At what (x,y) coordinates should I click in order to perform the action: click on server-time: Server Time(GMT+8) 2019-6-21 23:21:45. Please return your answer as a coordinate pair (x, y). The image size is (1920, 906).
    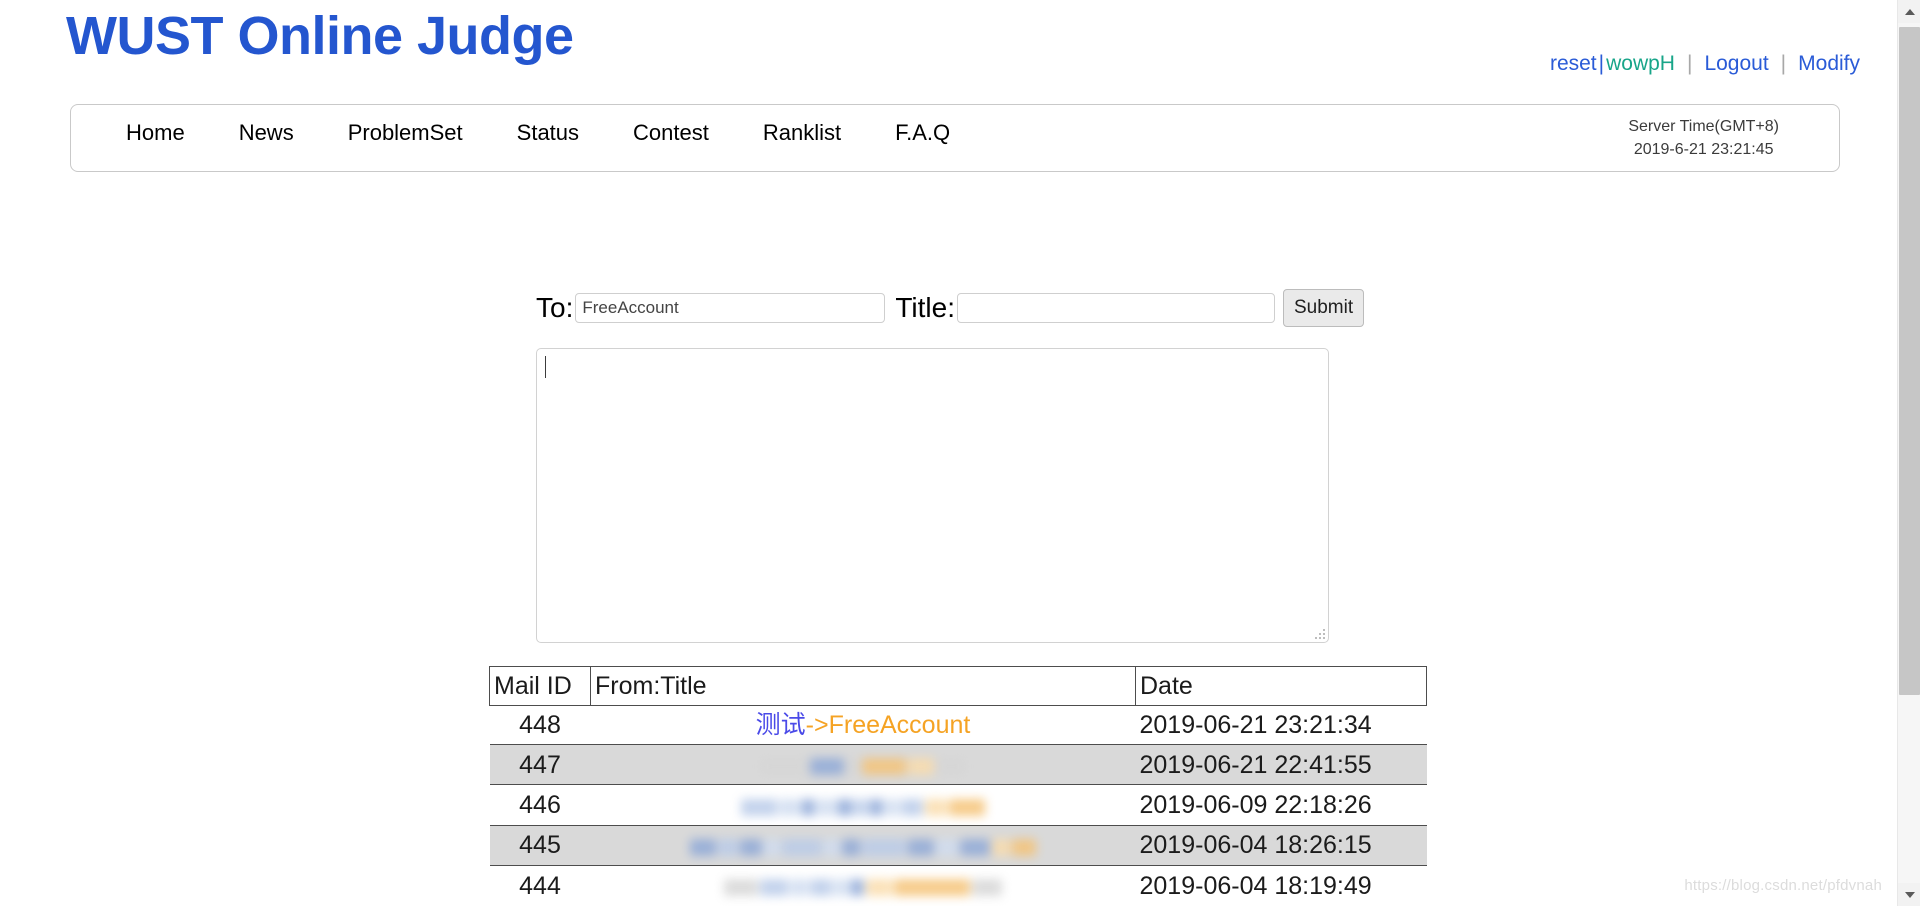
    Looking at the image, I should click on (1703, 138).